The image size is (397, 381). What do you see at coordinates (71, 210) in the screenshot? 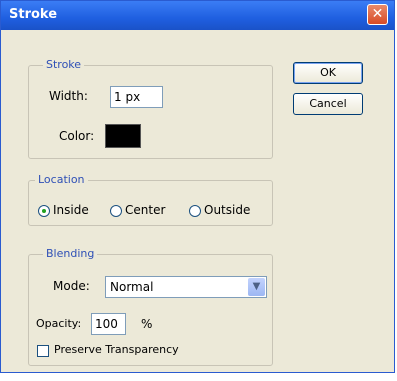
I see `radio-inside-label: Inside` at bounding box center [71, 210].